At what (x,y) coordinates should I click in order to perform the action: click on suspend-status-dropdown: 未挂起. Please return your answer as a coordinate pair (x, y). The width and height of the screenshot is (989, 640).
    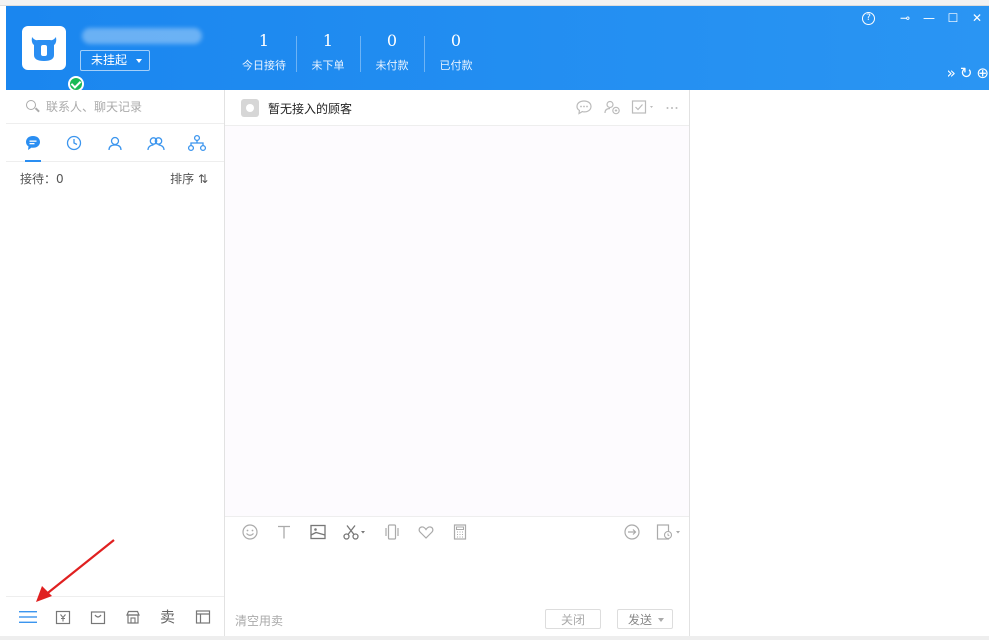
    Looking at the image, I should click on (115, 60).